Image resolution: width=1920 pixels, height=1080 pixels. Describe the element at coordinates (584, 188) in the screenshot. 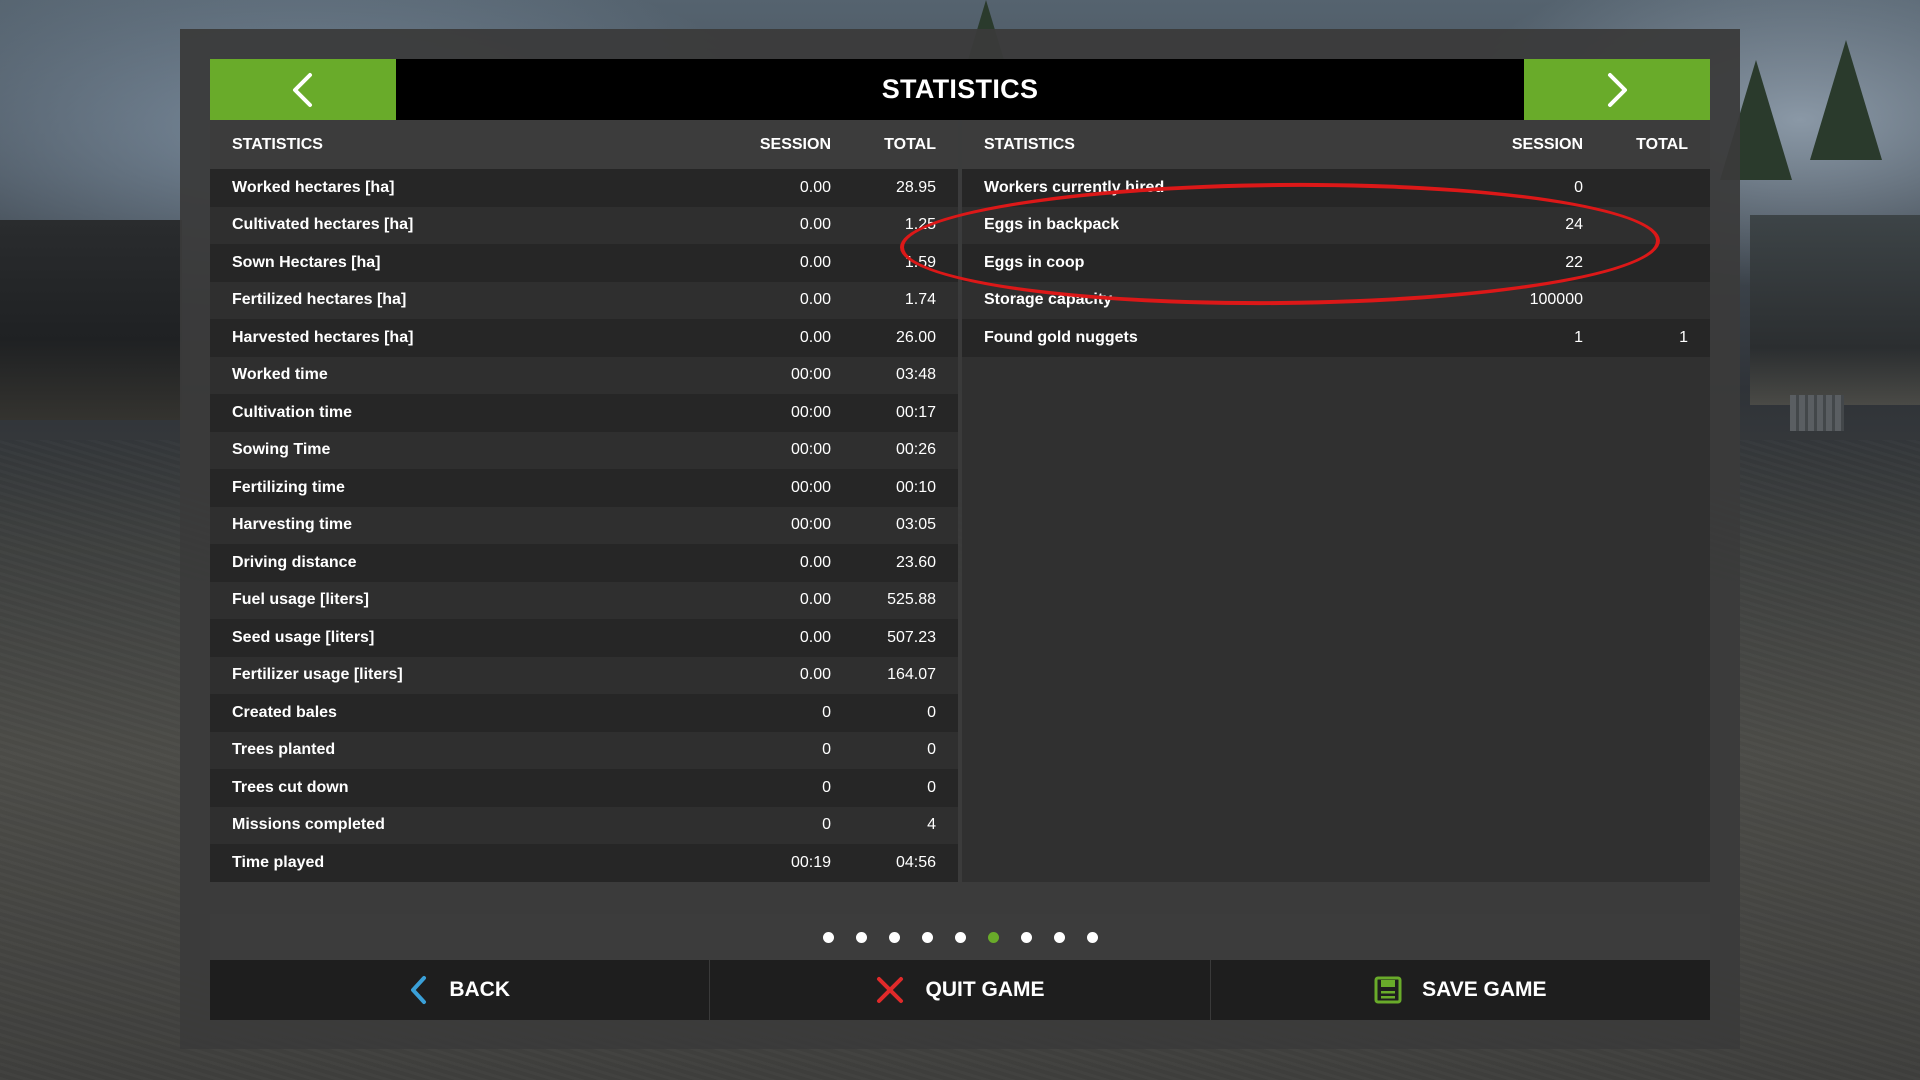

I see `table-row: Worked hectares [ha] 0.00 28.95` at that location.